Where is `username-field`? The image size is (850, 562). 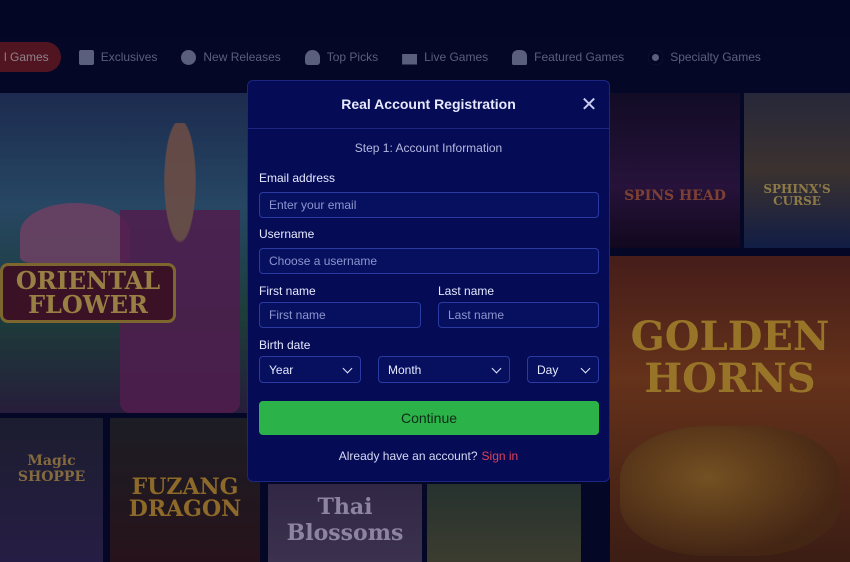
username-field is located at coordinates (429, 261).